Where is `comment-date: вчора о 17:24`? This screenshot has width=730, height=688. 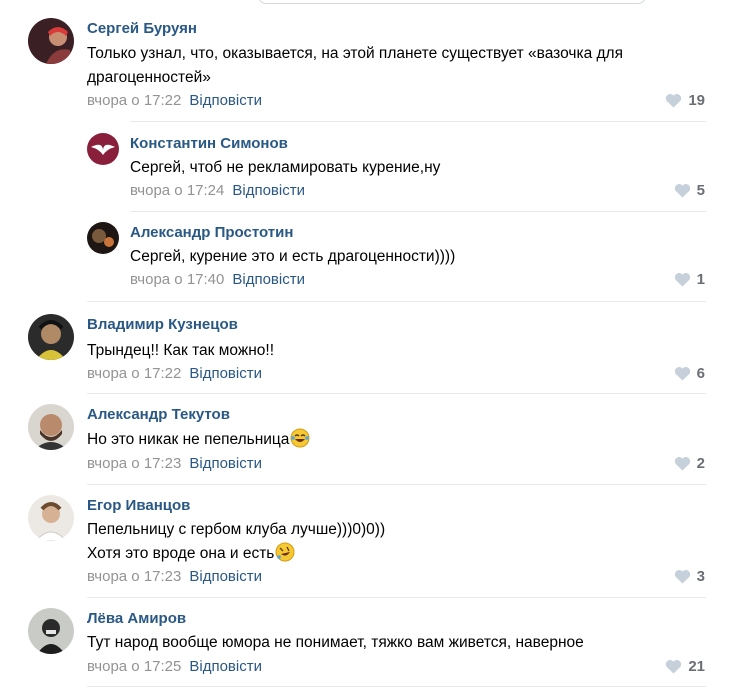
comment-date: вчора о 17:24 is located at coordinates (177, 190).